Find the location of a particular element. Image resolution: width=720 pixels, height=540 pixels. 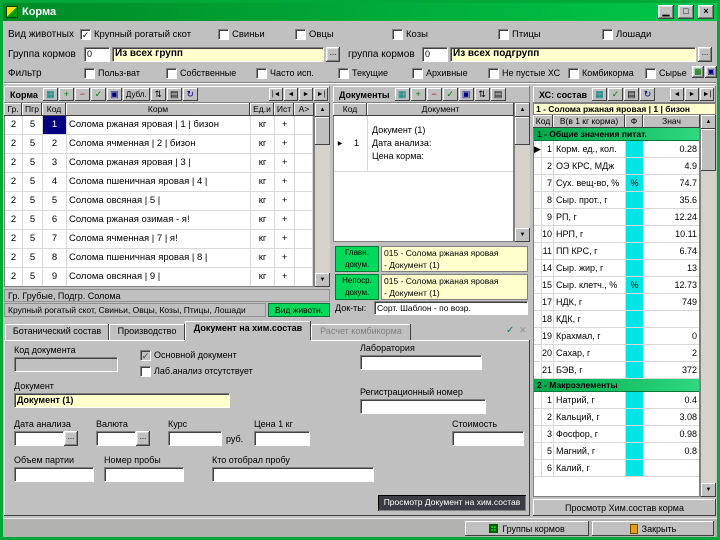

chem-table-row: 10 НРП, г 10.11 is located at coordinates (616, 234).